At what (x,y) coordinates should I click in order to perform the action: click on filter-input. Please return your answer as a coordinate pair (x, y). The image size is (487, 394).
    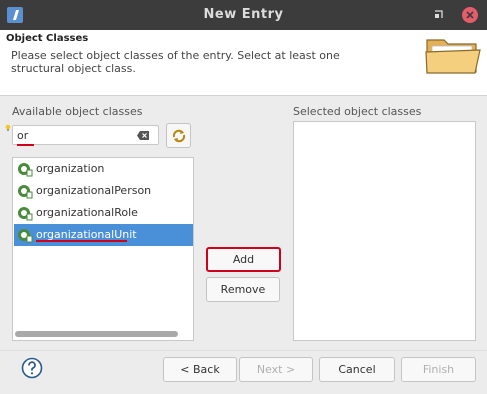
    Looking at the image, I should click on (72, 135).